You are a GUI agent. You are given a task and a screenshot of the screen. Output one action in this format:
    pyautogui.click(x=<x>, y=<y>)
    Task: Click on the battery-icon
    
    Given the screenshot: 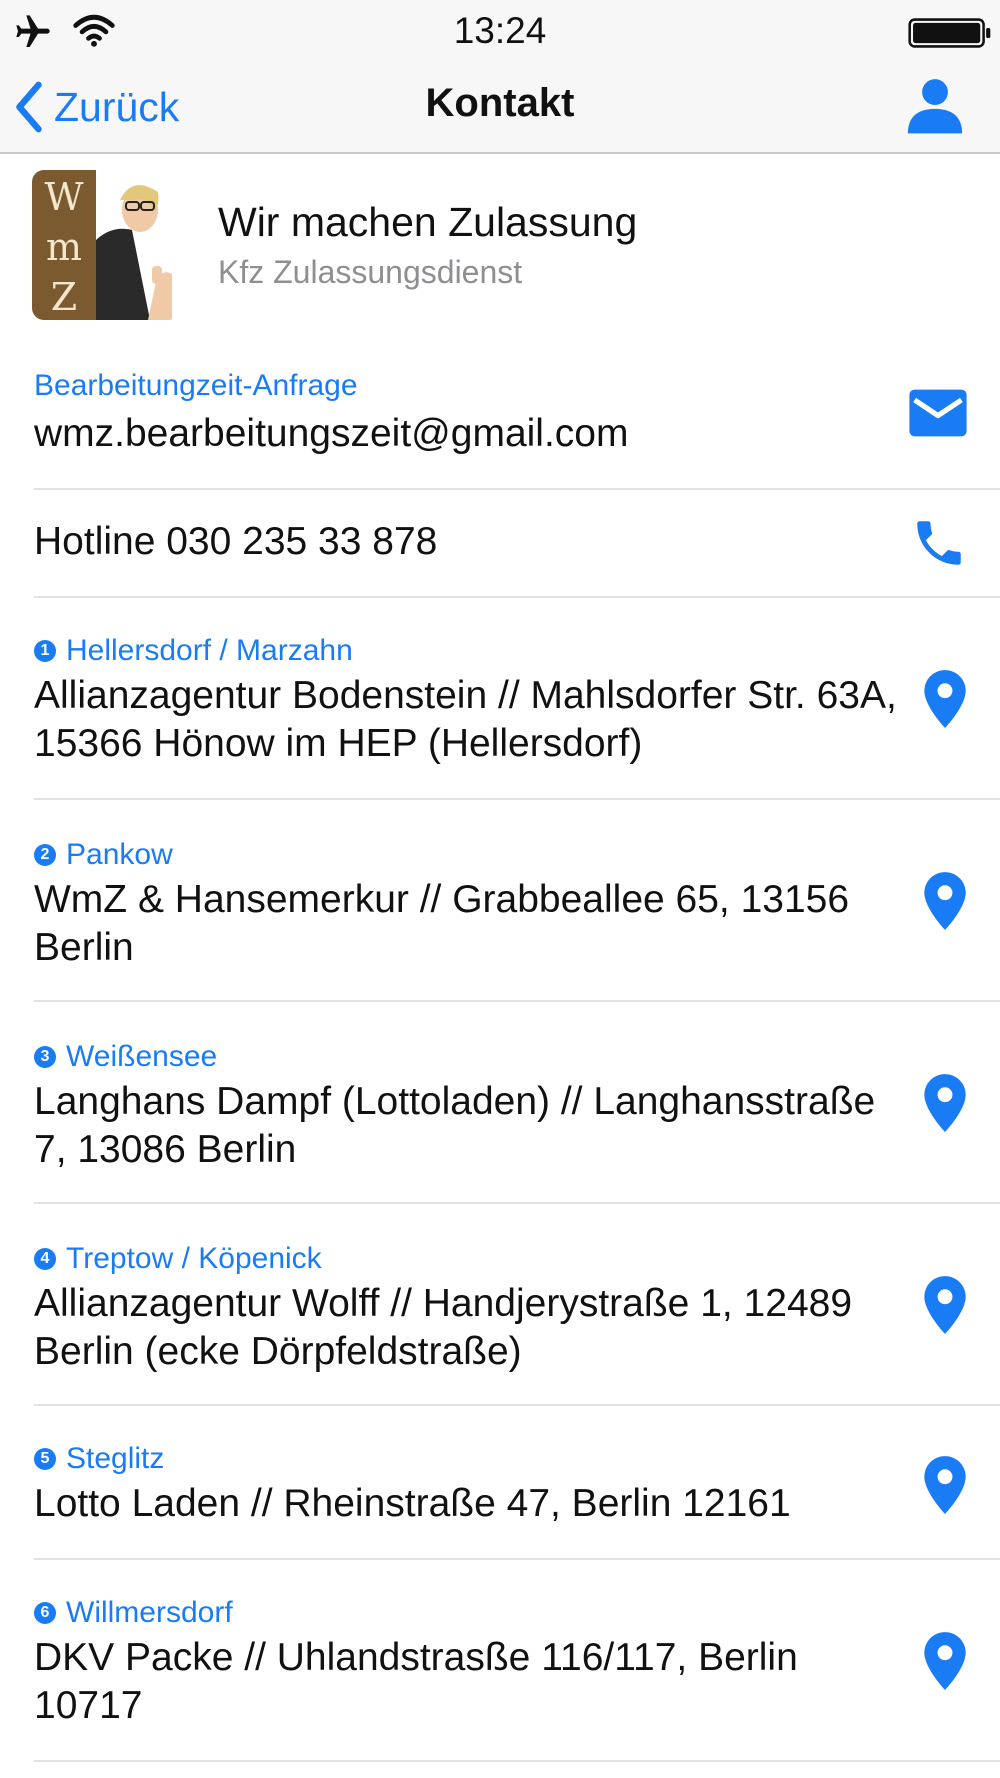 What is the action you would take?
    pyautogui.click(x=949, y=33)
    